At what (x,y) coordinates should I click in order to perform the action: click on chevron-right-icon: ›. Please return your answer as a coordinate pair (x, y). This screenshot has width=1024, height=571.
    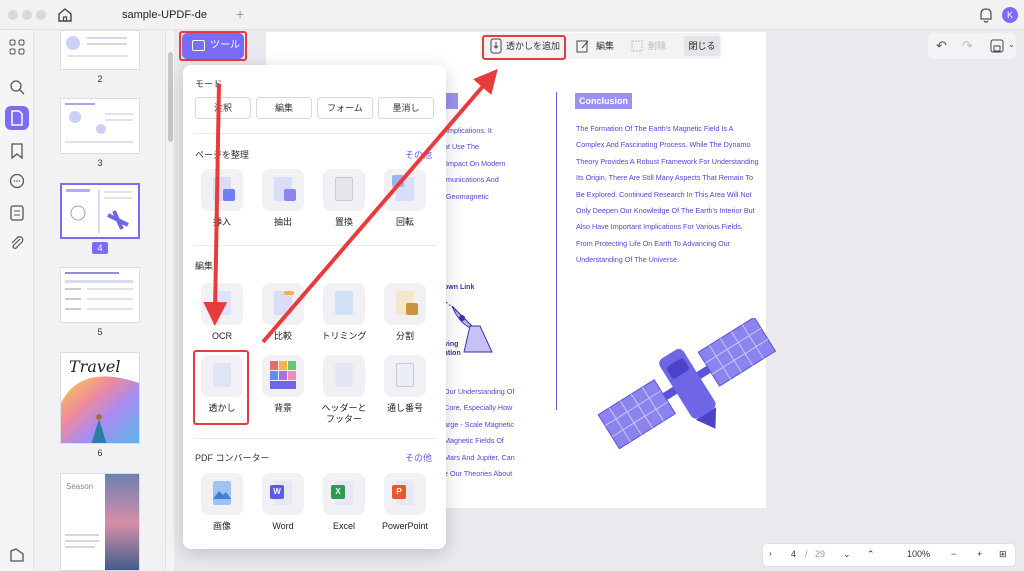
    Looking at the image, I should click on (770, 553).